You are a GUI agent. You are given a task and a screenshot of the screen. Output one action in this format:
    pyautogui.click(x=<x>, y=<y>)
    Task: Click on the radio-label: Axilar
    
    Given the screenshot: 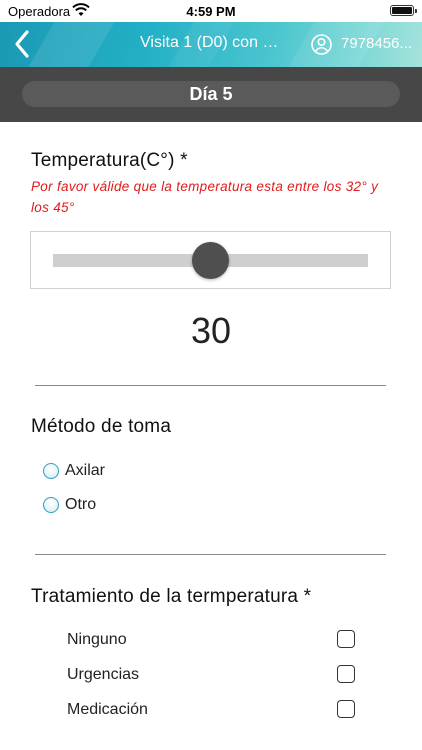 What is the action you would take?
    pyautogui.click(x=85, y=471)
    